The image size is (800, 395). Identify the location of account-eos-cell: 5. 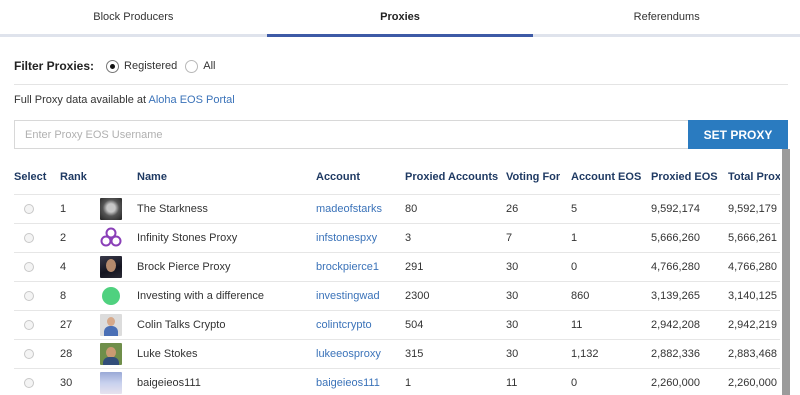
(611, 209).